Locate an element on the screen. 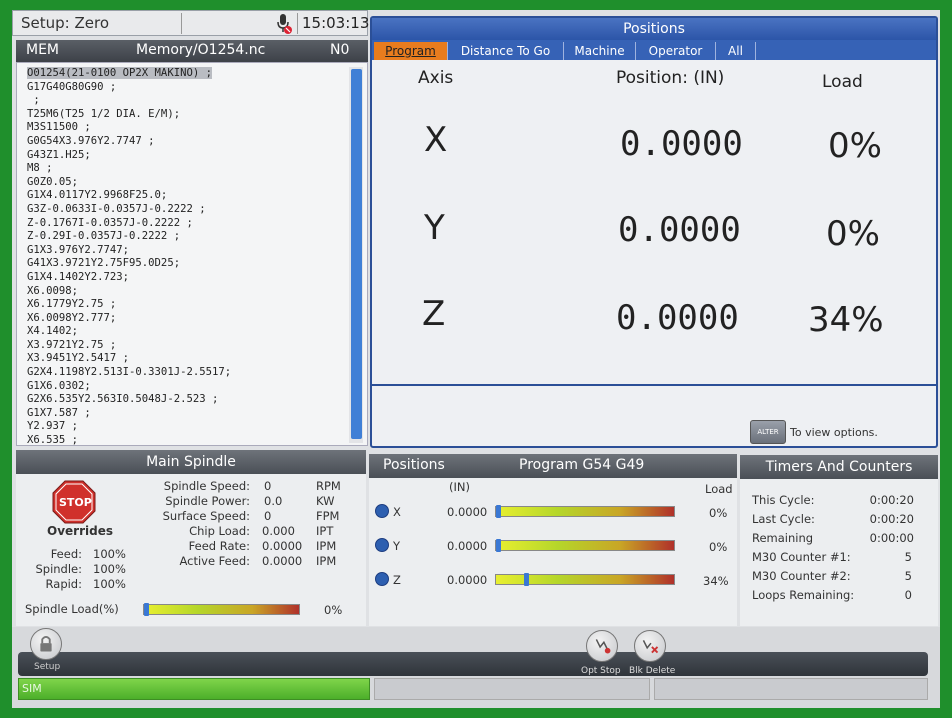 The image size is (952, 718). axis-z-label: Z is located at coordinates (434, 314).